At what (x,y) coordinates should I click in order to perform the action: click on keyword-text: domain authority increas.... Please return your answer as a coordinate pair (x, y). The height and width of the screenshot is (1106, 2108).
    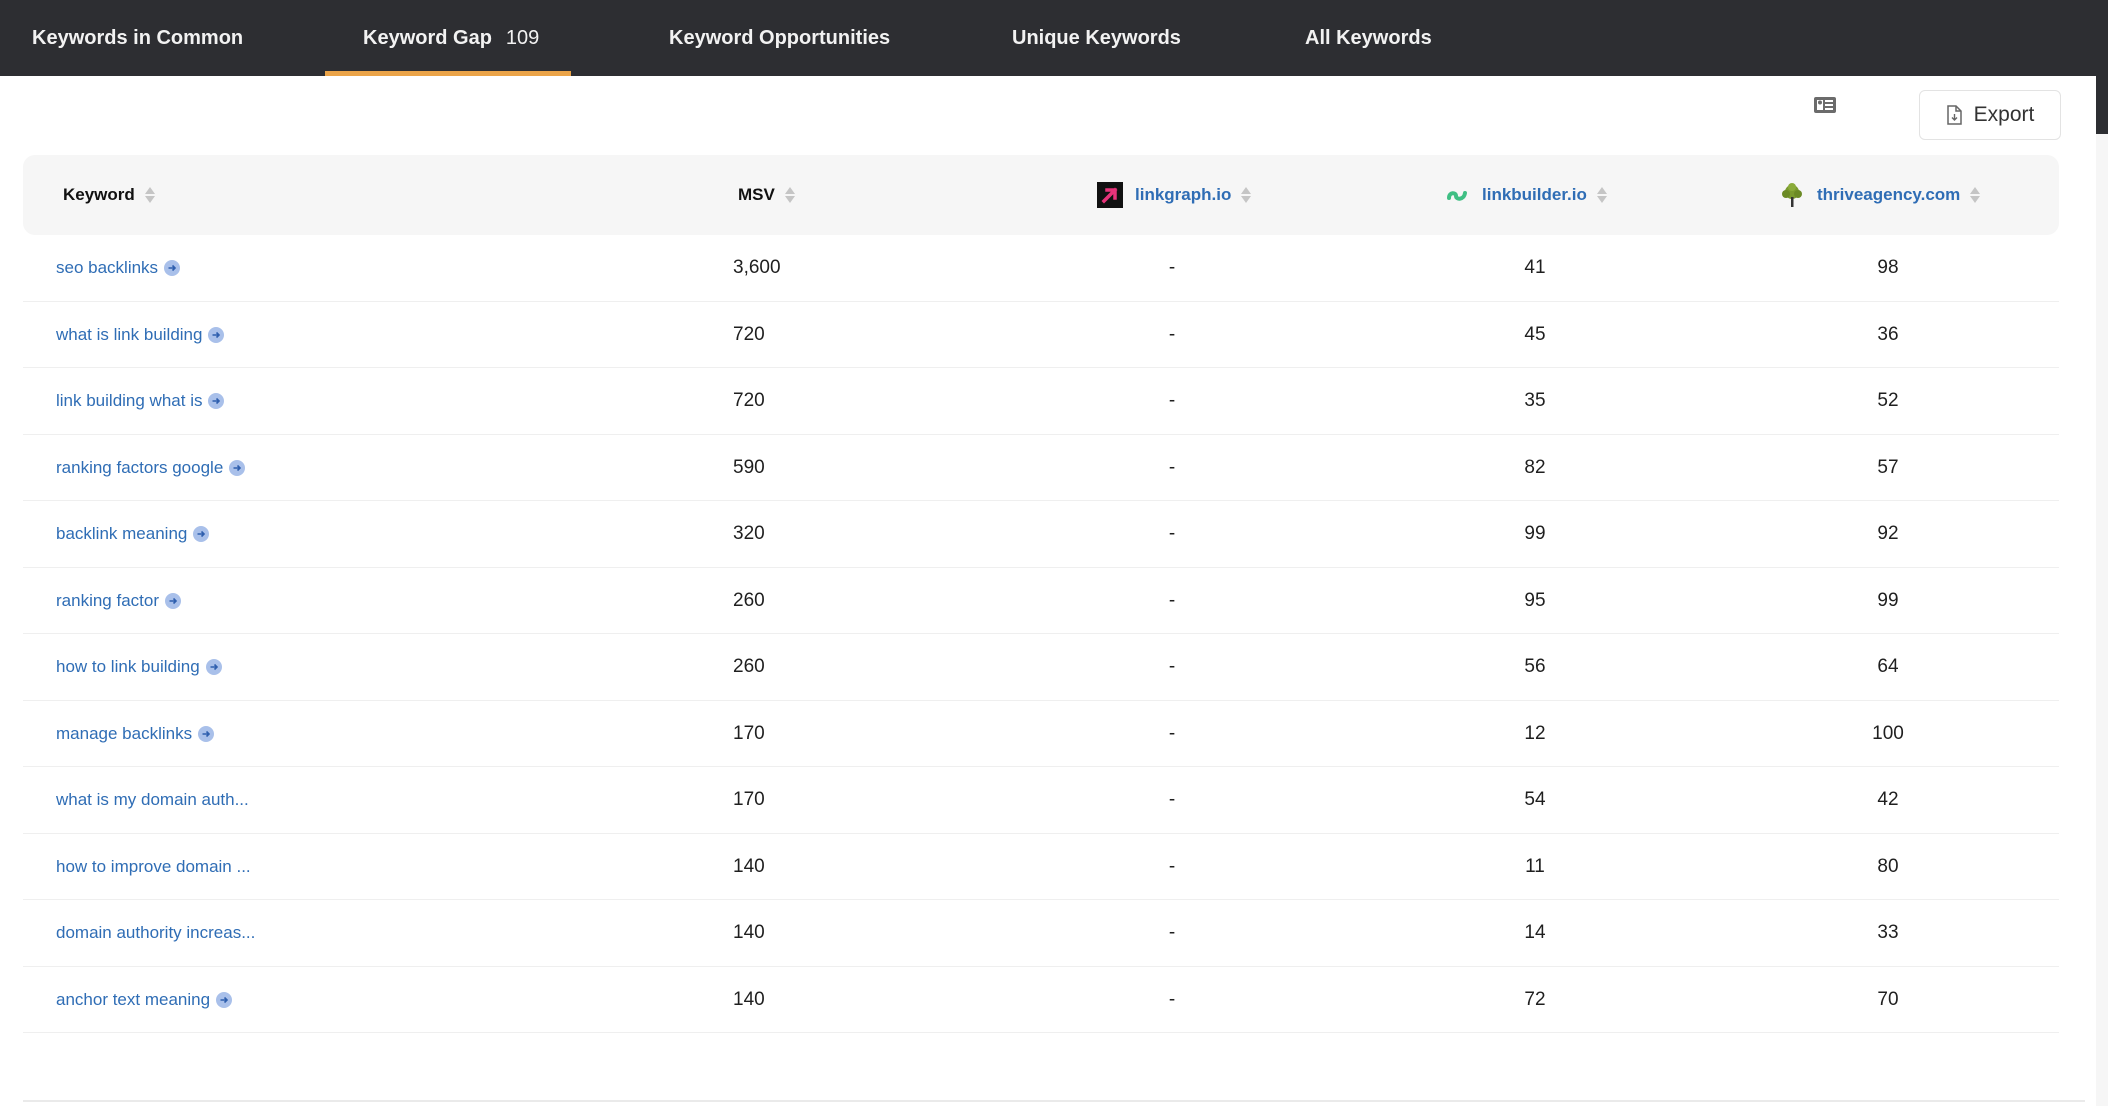
    Looking at the image, I should click on (155, 933).